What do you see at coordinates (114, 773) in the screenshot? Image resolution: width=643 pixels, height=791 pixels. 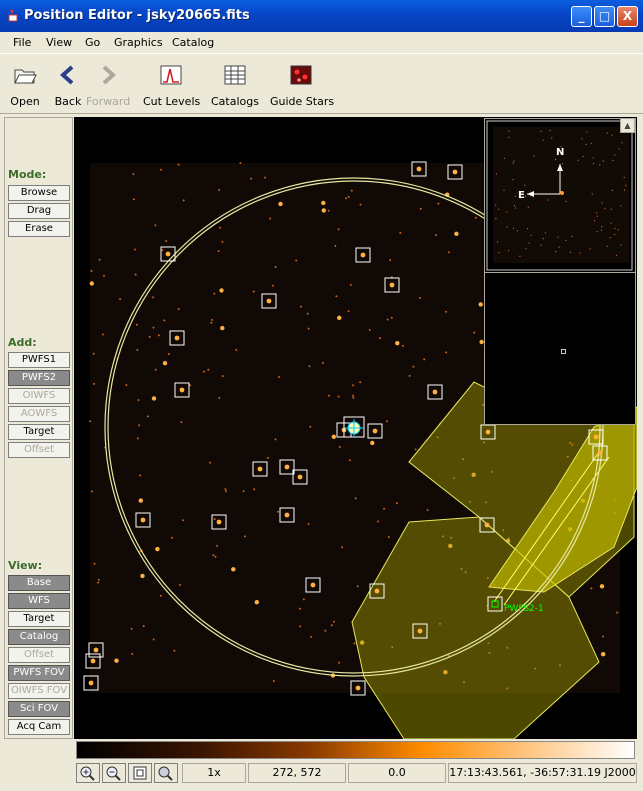 I see `zoom-out-button` at bounding box center [114, 773].